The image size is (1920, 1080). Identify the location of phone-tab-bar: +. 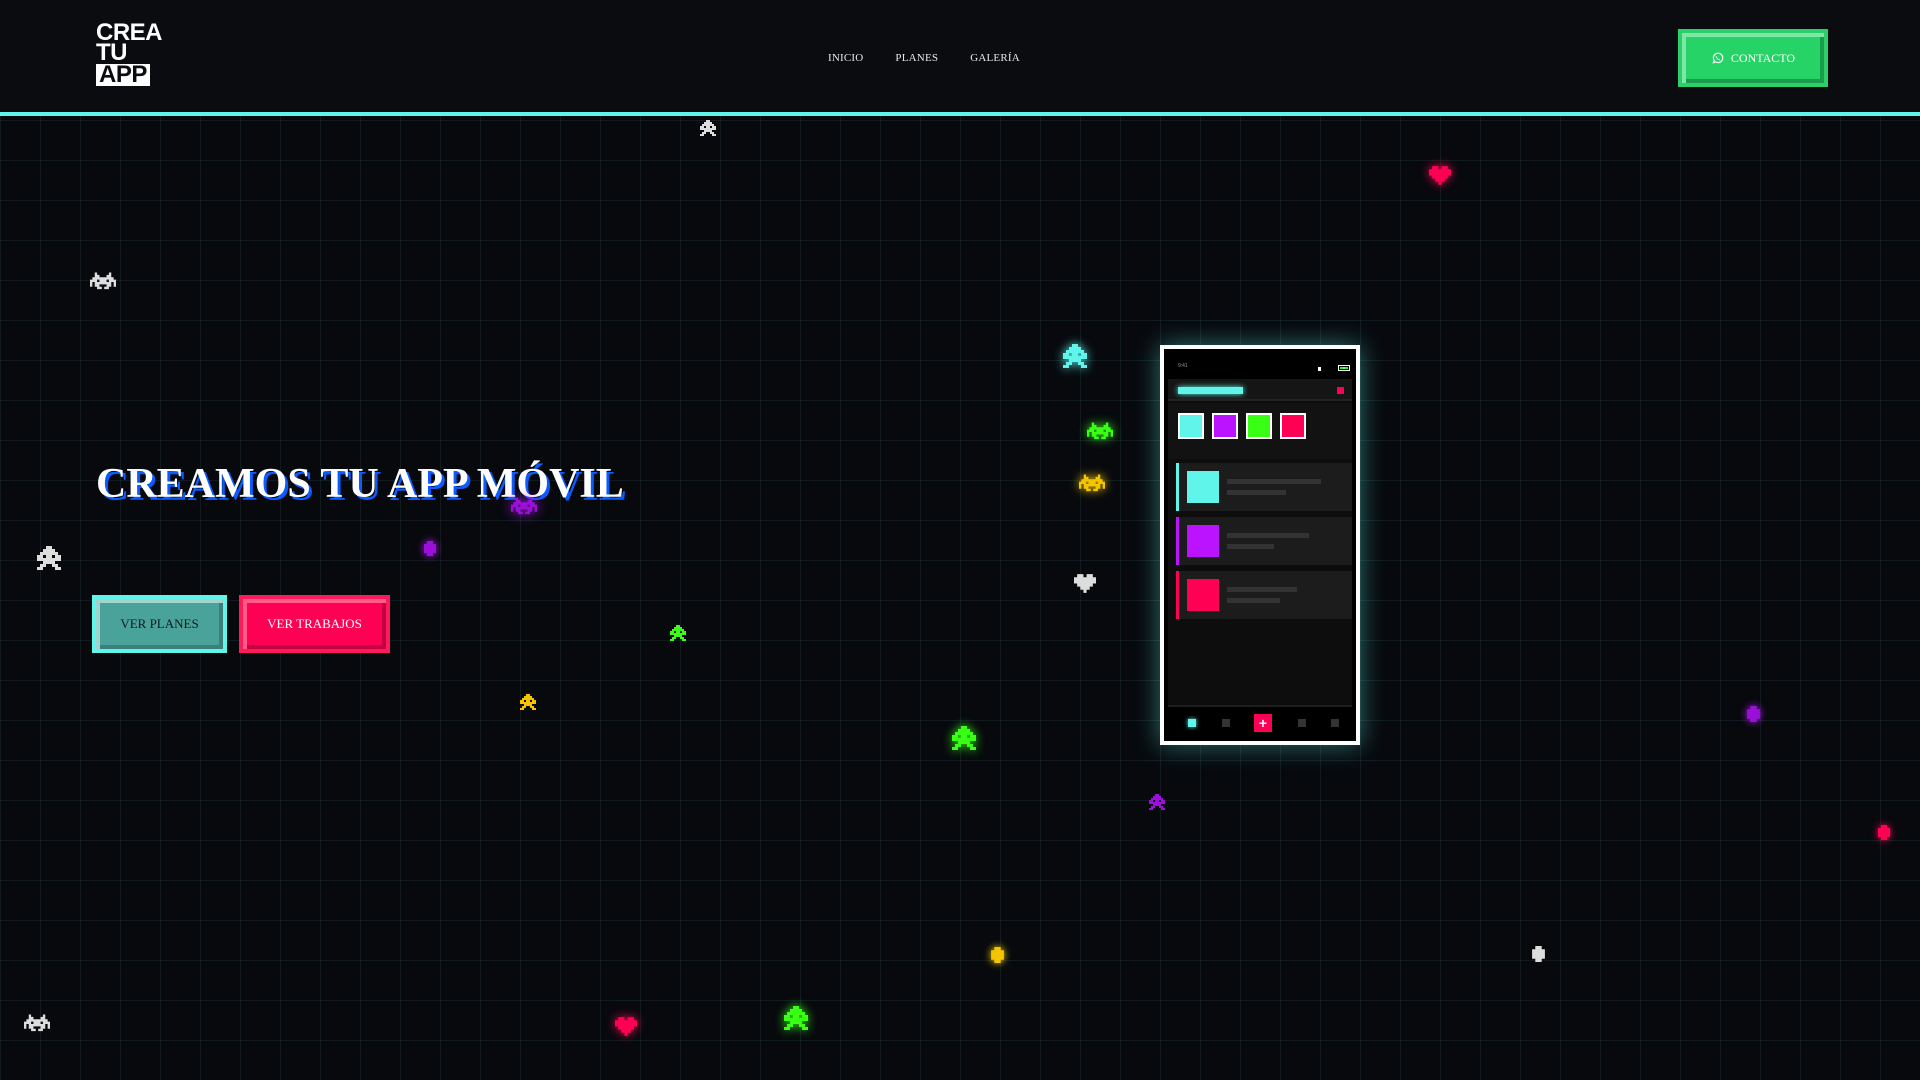
(1260, 721).